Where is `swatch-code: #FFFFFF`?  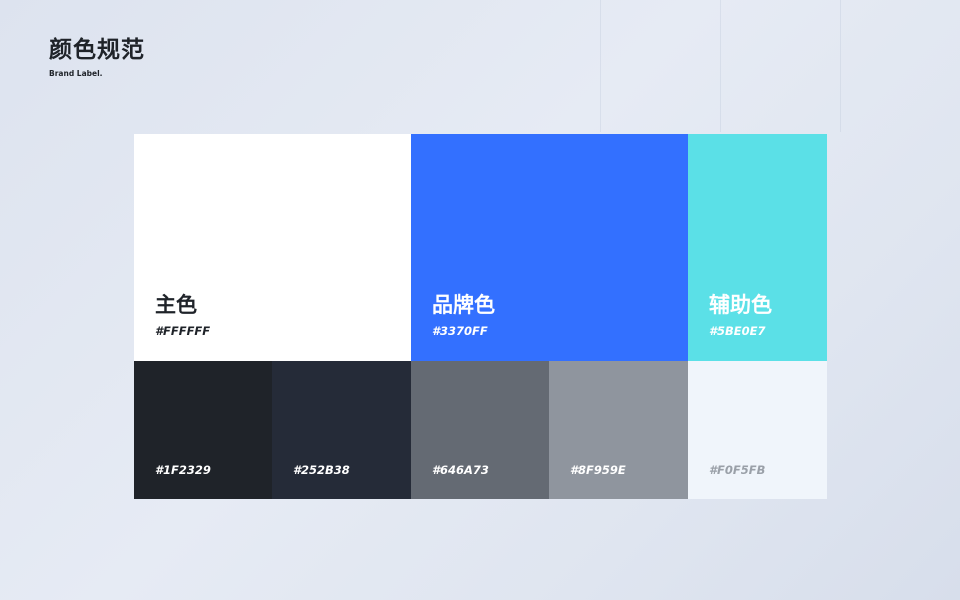
swatch-code: #FFFFFF is located at coordinates (183, 331).